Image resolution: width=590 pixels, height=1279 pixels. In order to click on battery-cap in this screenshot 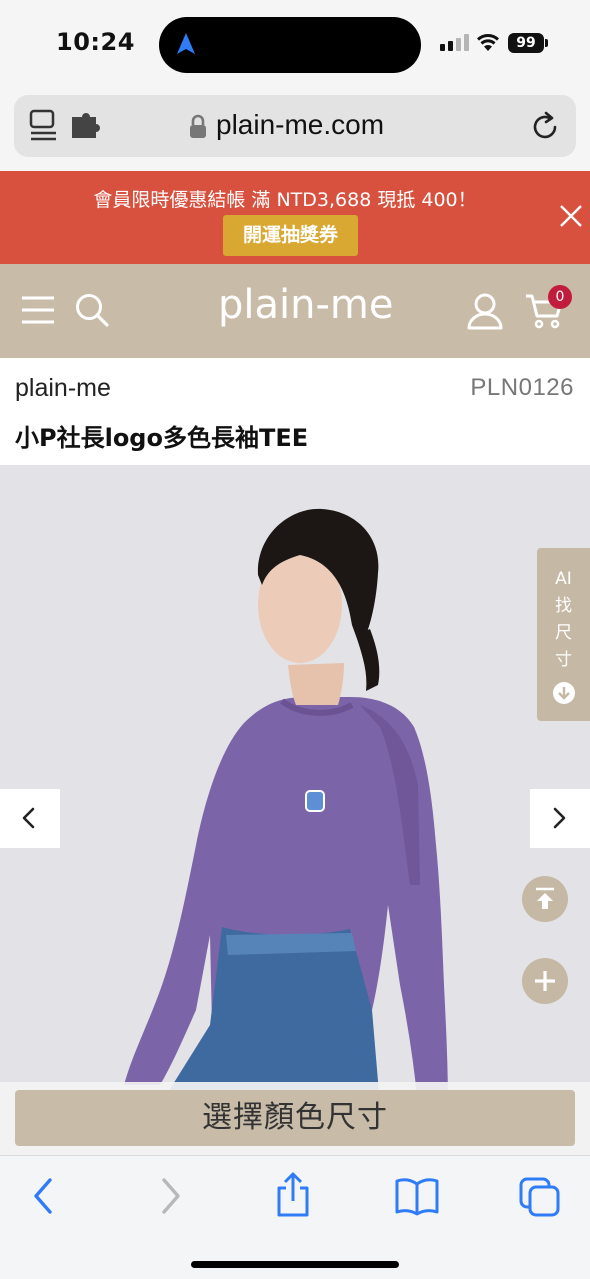, I will do `click(546, 43)`.